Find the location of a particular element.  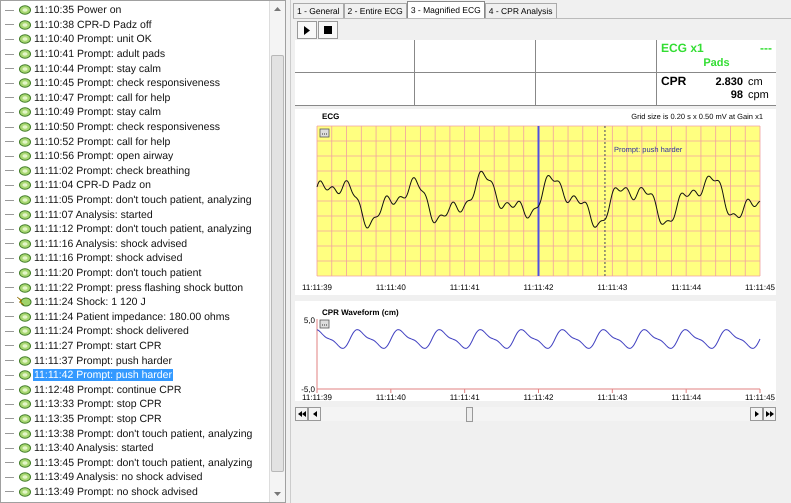

event-list-item: 11:13:40 Analysis: started is located at coordinates (93, 448).